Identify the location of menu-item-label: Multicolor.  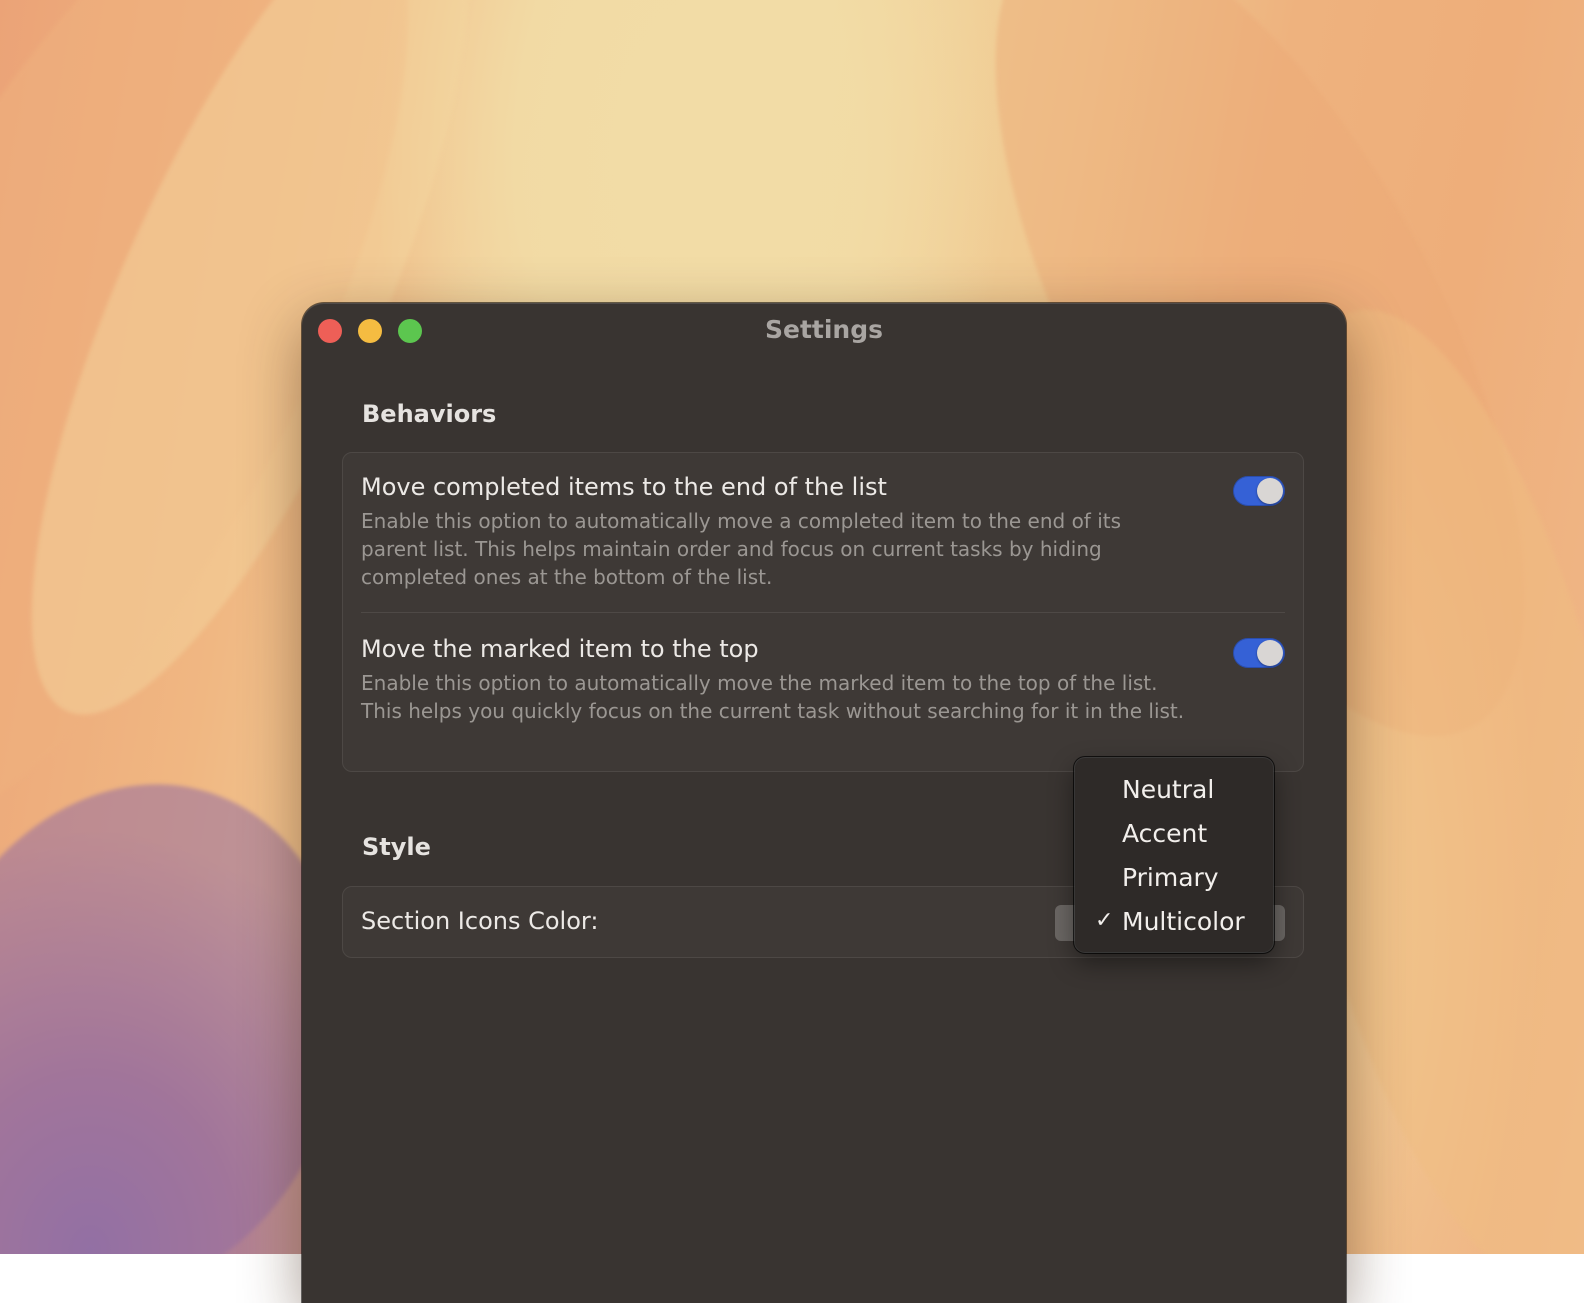
(1183, 921).